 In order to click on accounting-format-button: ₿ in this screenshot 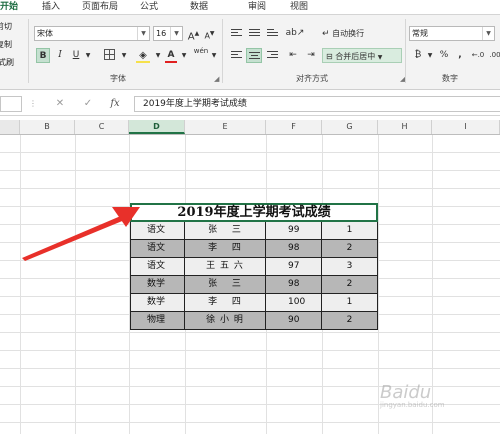, I will do `click(418, 55)`.